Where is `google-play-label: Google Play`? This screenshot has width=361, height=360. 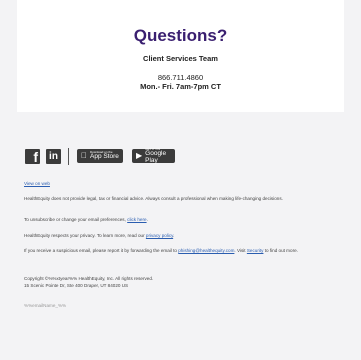
google-play-label: Google Play is located at coordinates (156, 157).